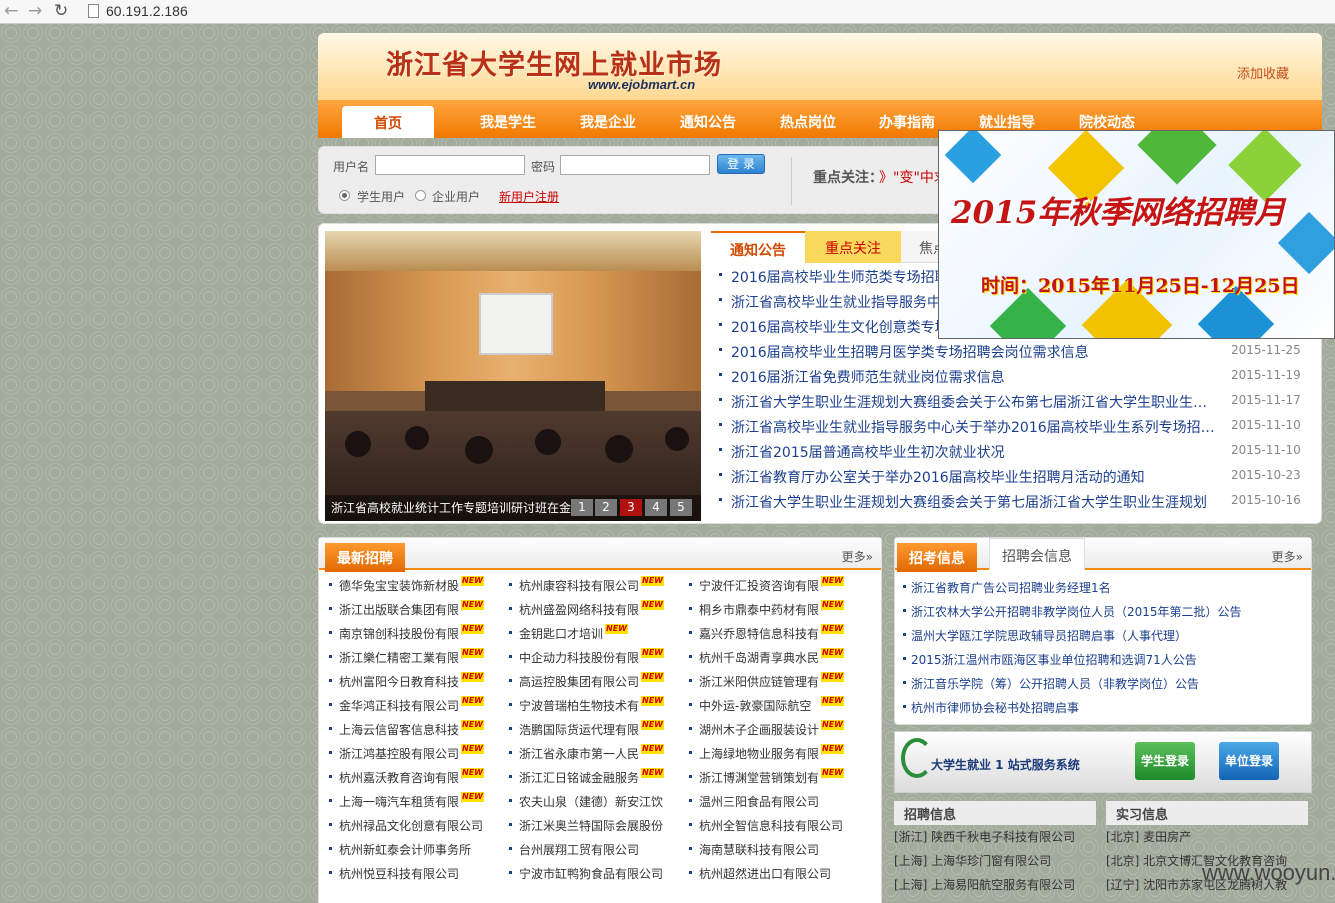  Describe the element at coordinates (853, 247) in the screenshot. I see `tab-focus: 重点关注` at that location.